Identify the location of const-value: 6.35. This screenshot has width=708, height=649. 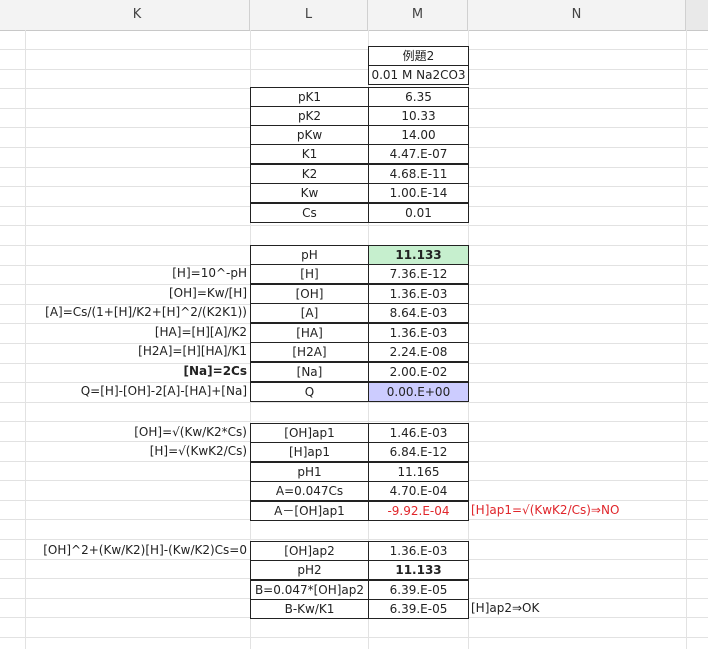
(418, 97).